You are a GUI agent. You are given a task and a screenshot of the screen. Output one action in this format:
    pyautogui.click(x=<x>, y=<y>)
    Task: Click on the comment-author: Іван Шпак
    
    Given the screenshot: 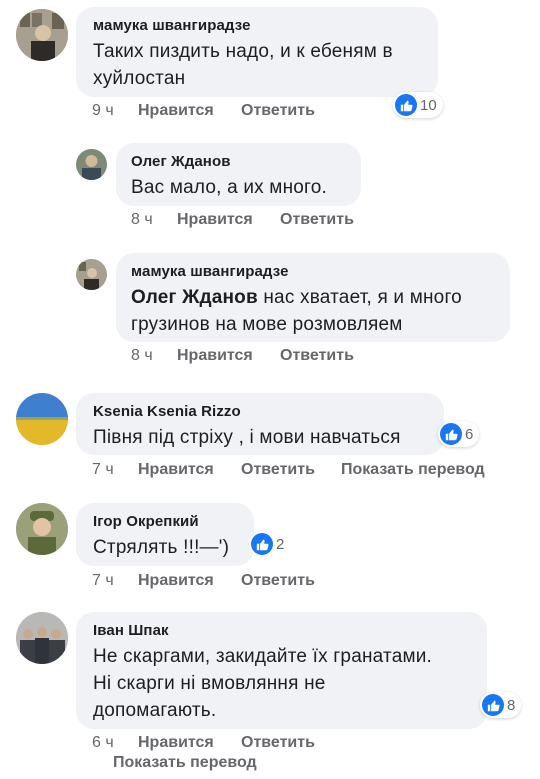 What is the action you would take?
    pyautogui.click(x=131, y=630)
    